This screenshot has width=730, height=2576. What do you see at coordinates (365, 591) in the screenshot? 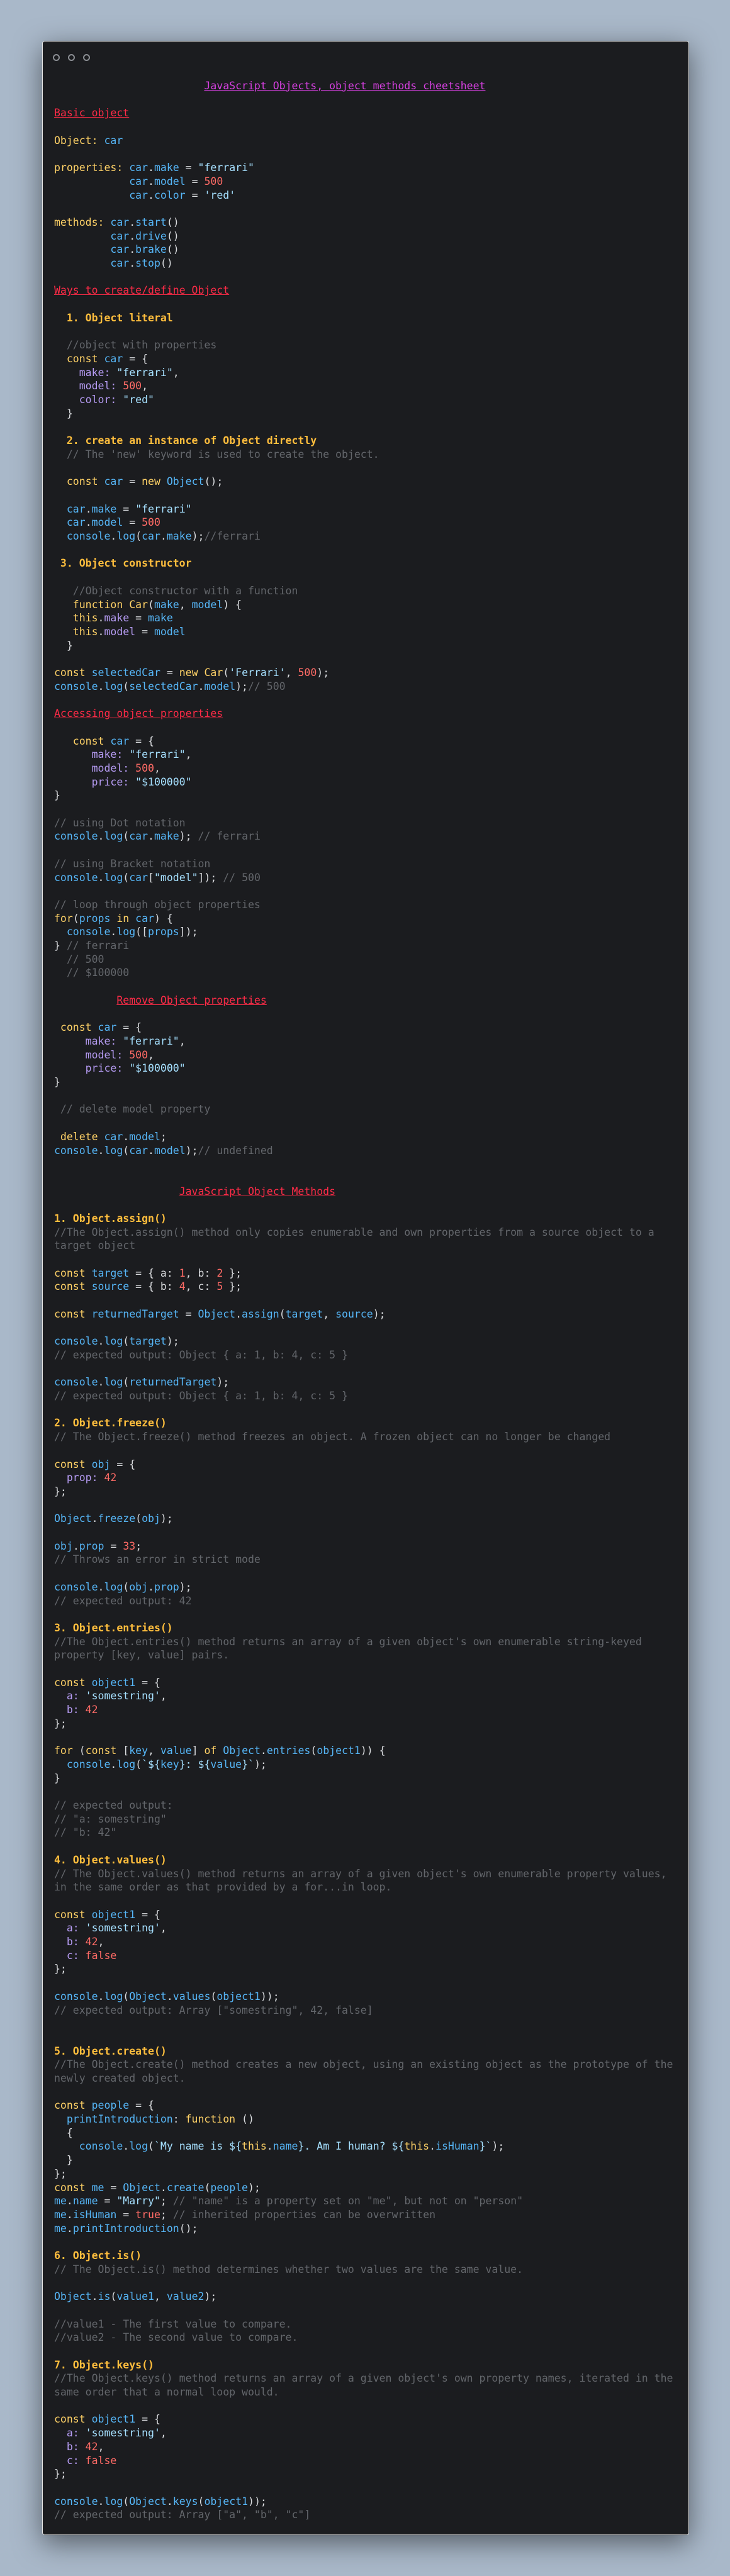
I see `code-line: //Object constructor with a function` at bounding box center [365, 591].